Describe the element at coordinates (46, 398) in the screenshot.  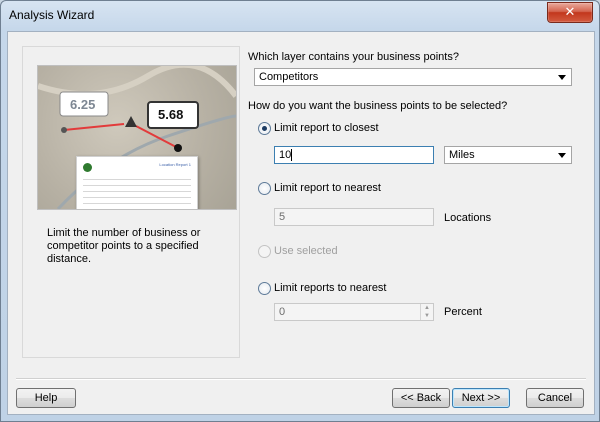
I see `help-button: Help` at that location.